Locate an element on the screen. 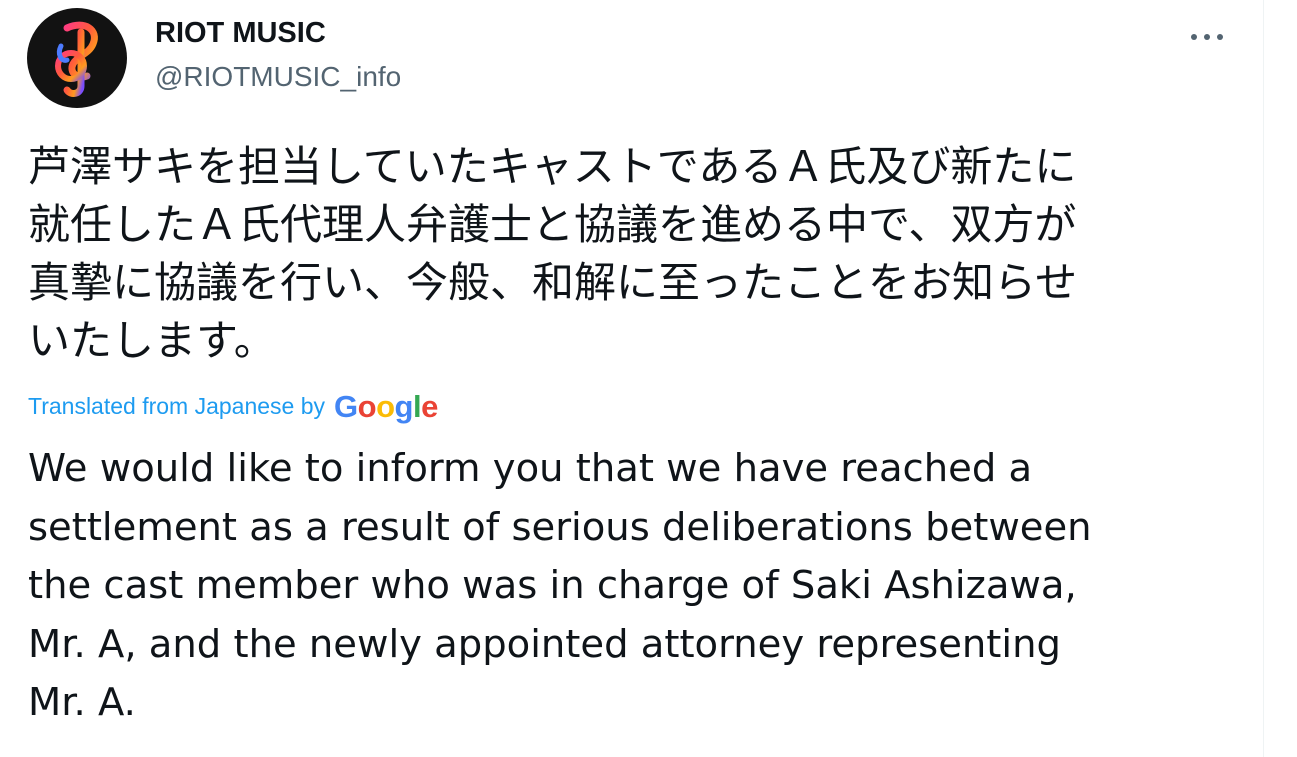 Image resolution: width=1297 pixels, height=757 pixels. avatar is located at coordinates (77, 58).